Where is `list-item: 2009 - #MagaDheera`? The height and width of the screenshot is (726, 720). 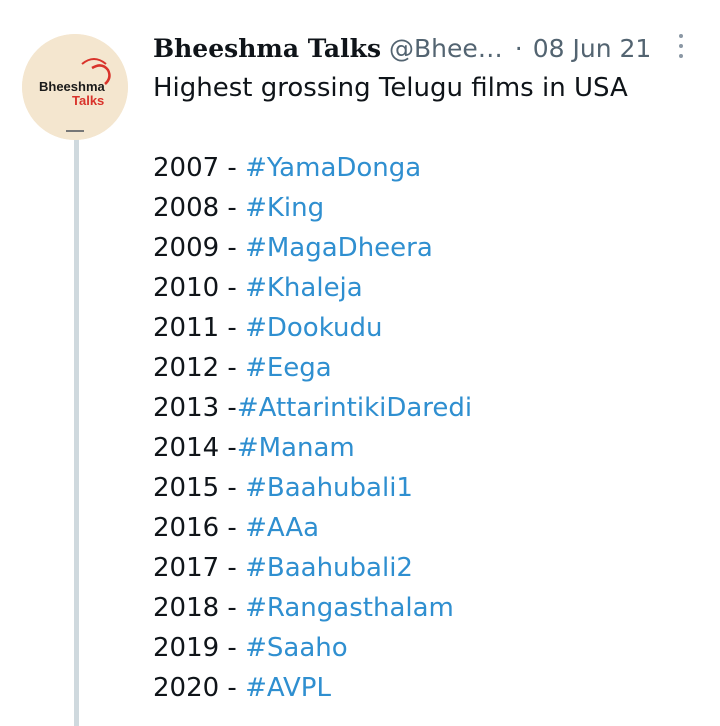
list-item: 2009 - #MagaDheera is located at coordinates (423, 248).